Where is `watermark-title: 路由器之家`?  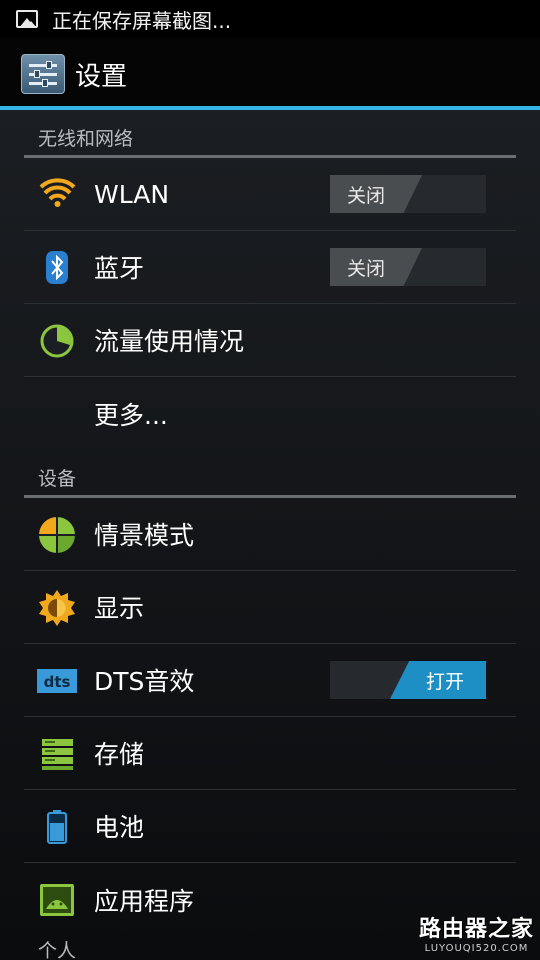 watermark-title: 路由器之家 is located at coordinates (476, 929).